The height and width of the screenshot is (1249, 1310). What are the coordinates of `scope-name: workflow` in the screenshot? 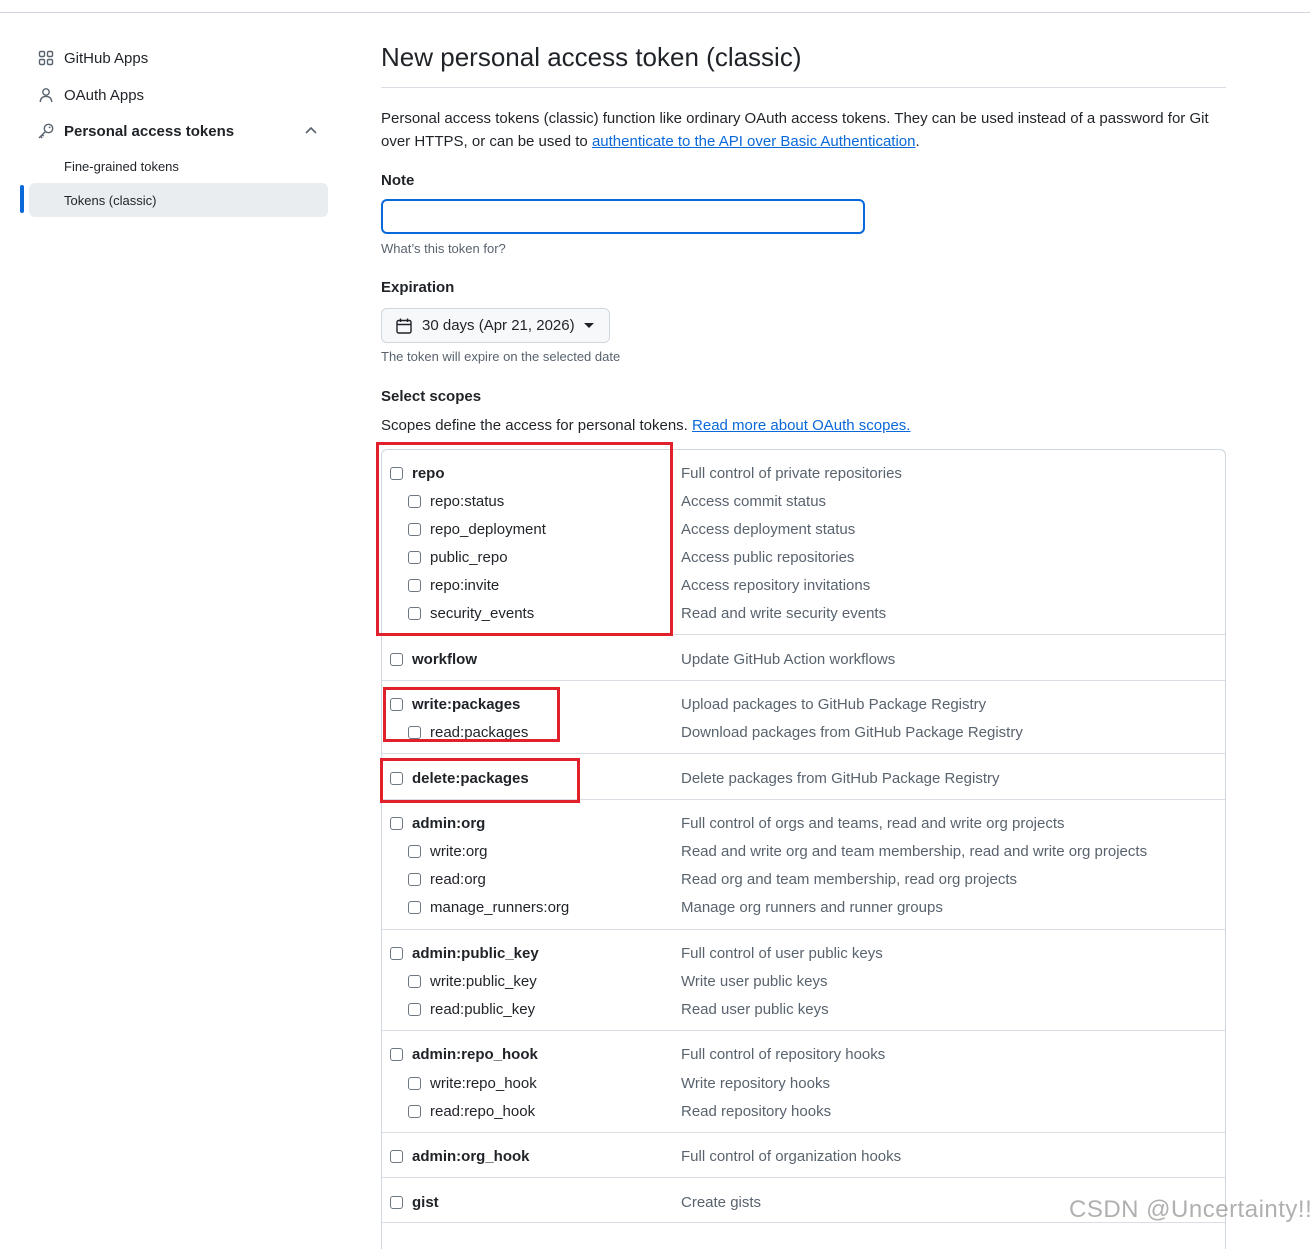 It's located at (445, 659).